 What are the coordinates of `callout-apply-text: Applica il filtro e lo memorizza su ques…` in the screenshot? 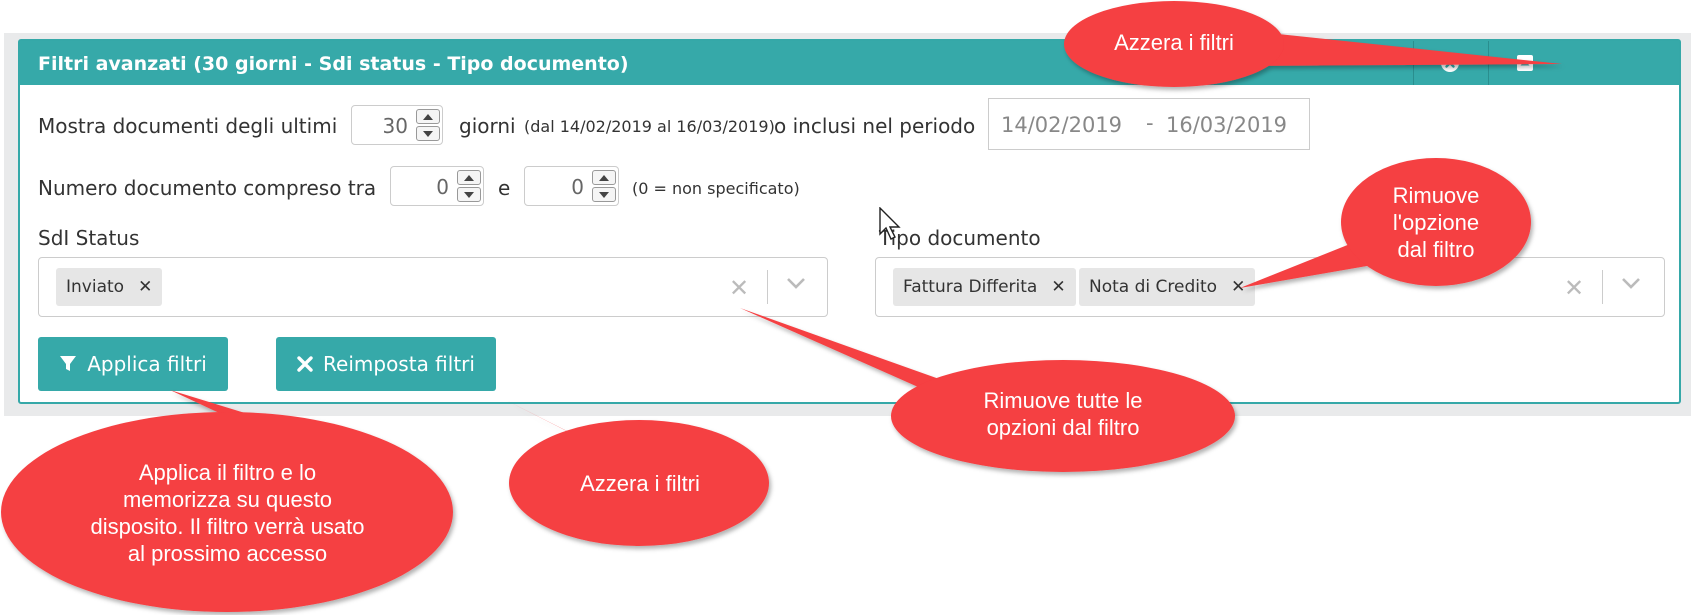 It's located at (227, 513).